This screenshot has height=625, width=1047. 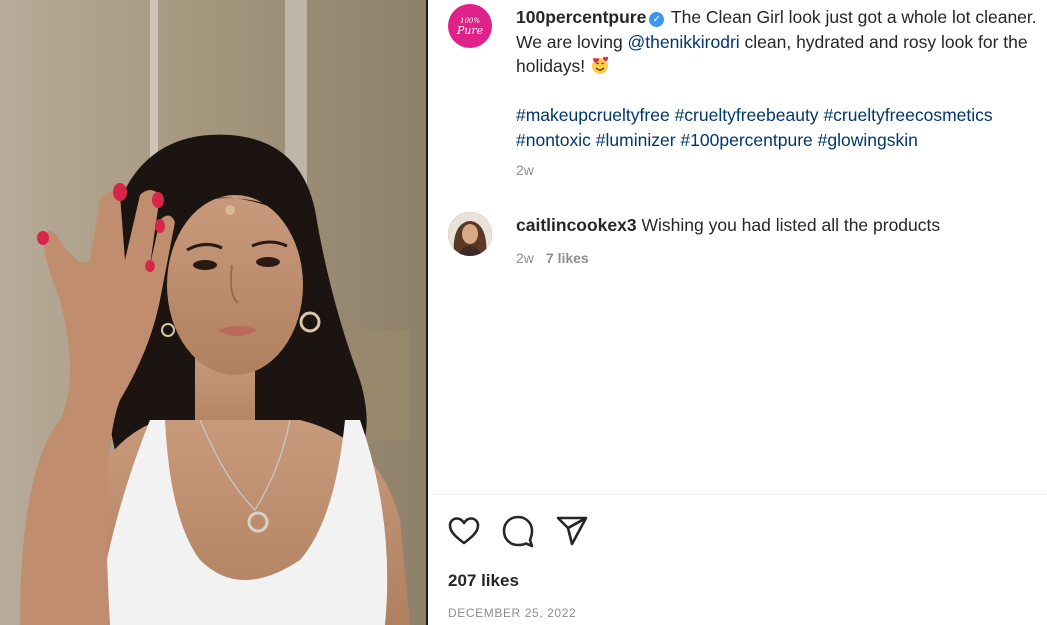 What do you see at coordinates (747, 115) in the screenshot?
I see `hashtag-link: #crueltyfreebeauty` at bounding box center [747, 115].